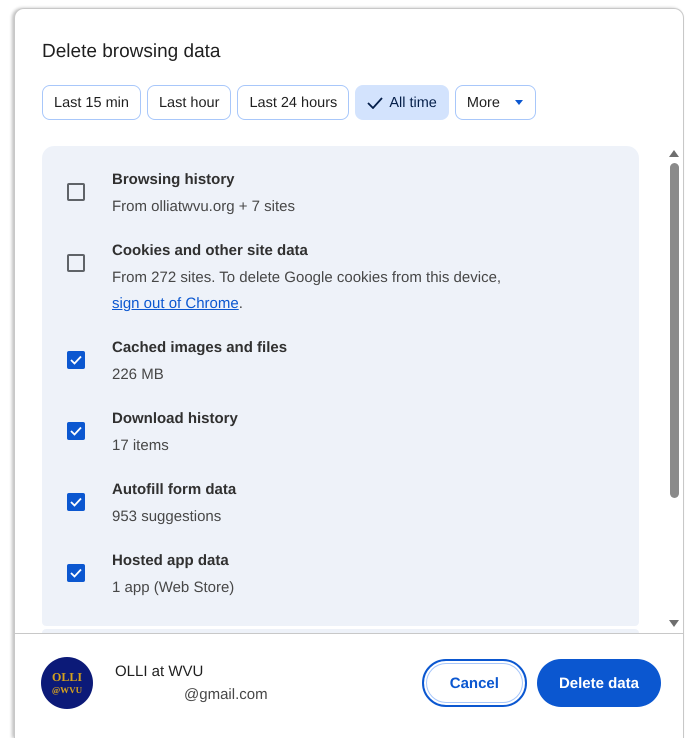  I want to click on option-title: Browsing history, so click(174, 179).